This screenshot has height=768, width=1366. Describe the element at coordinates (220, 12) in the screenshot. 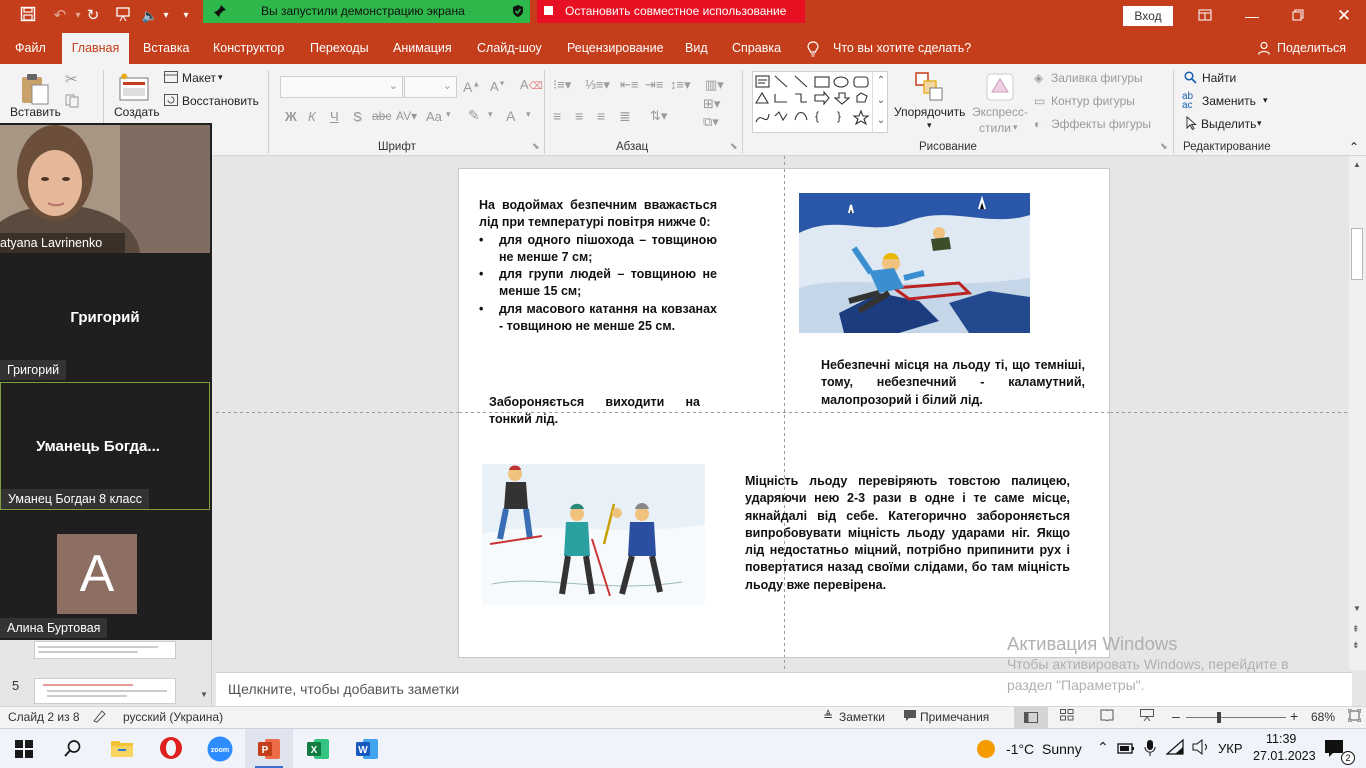

I see `pin-icon` at that location.